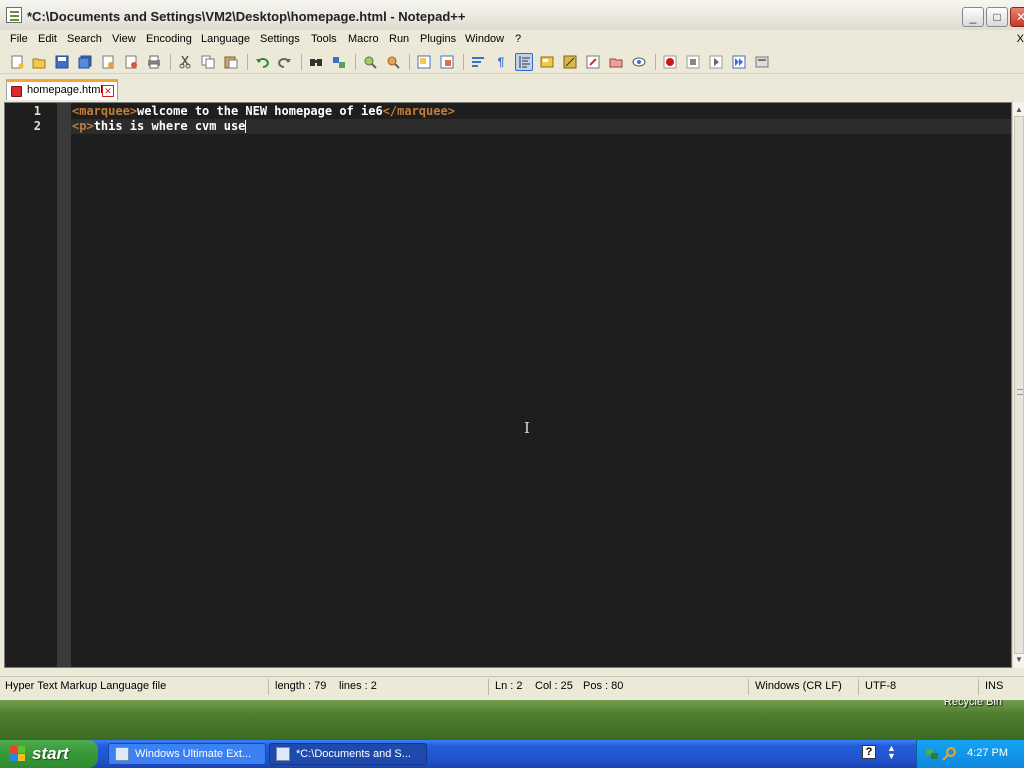 This screenshot has width=1024, height=768. I want to click on record-macro-icon, so click(670, 62).